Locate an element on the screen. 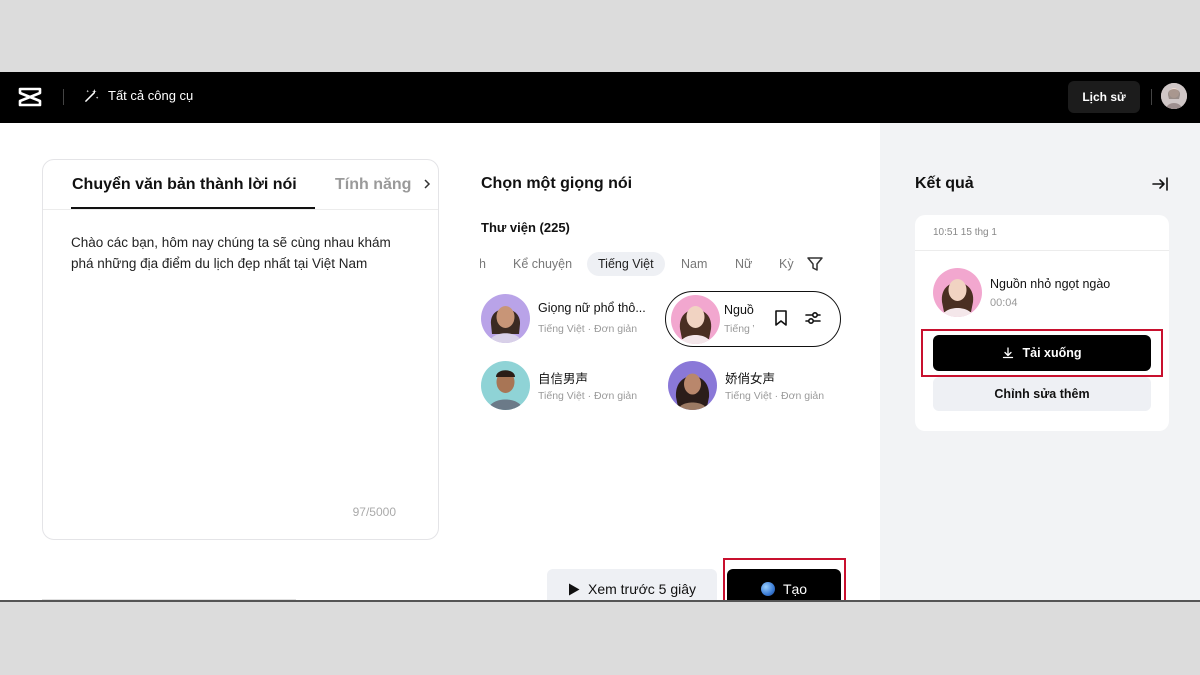  topbar-divider-right is located at coordinates (1151, 97).